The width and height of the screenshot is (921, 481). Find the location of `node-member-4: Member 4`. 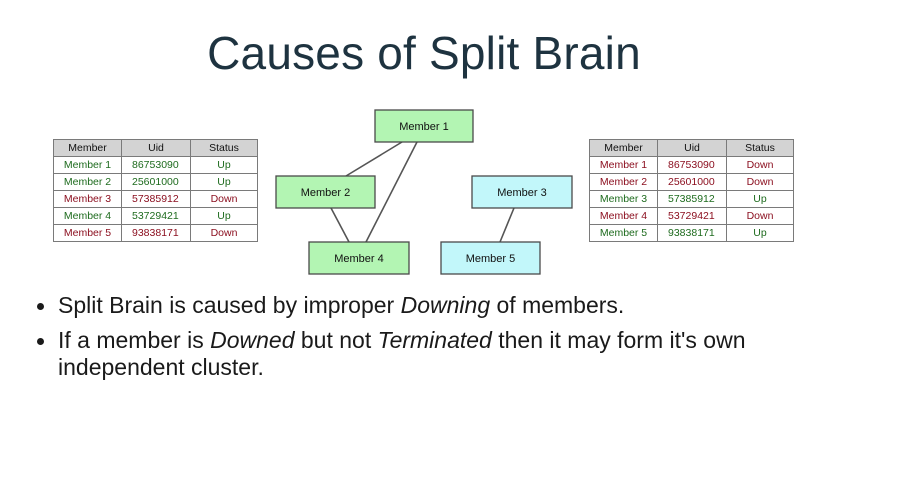

node-member-4: Member 4 is located at coordinates (359, 258).